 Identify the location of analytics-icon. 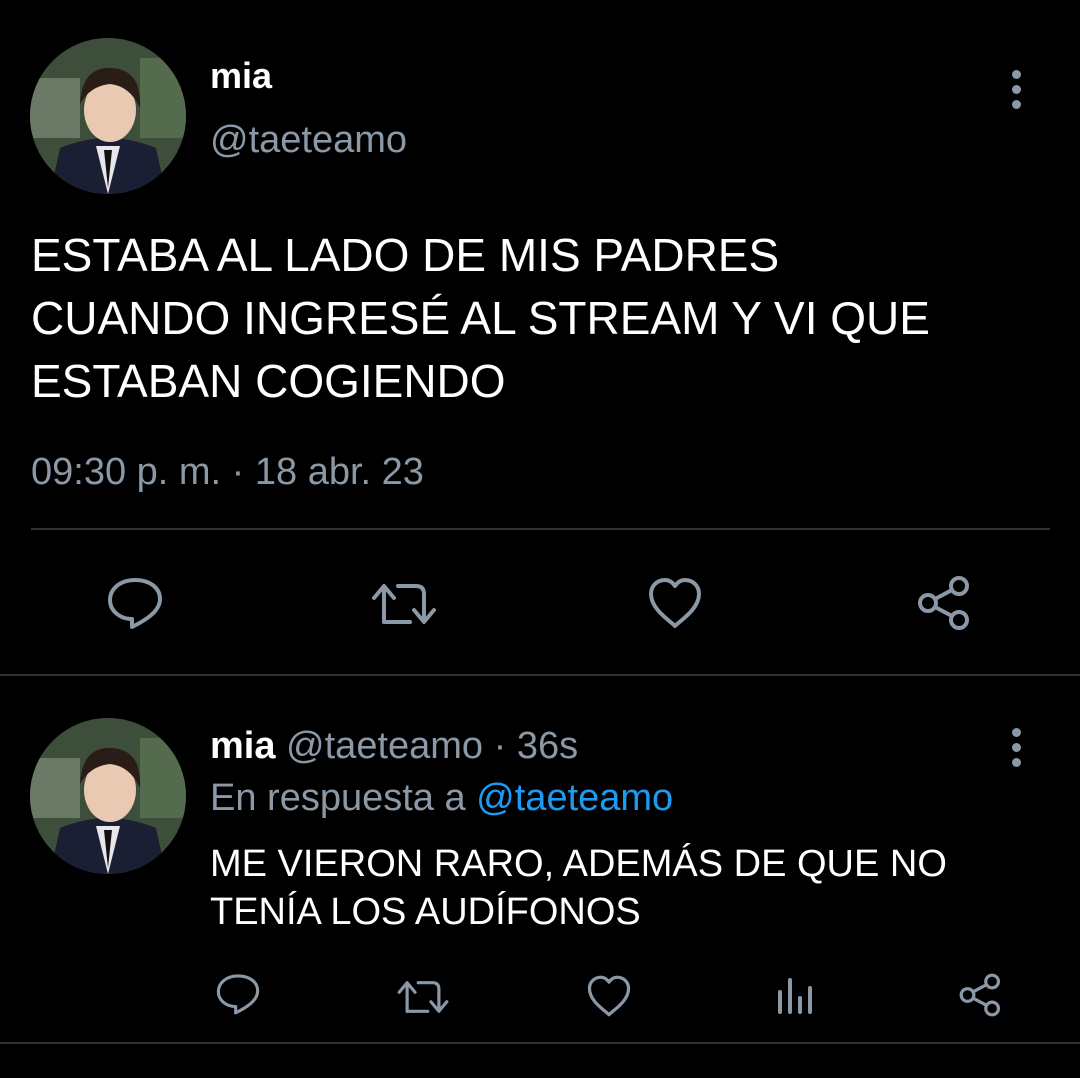
(795, 996).